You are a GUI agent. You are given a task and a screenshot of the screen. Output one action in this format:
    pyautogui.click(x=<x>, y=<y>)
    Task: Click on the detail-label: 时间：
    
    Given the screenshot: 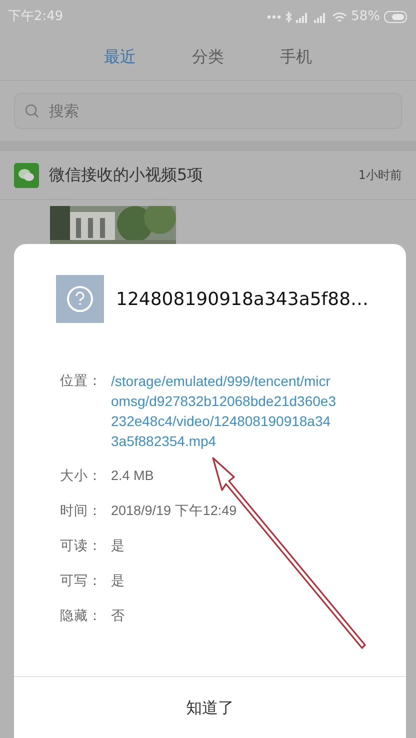 What is the action you would take?
    pyautogui.click(x=81, y=511)
    